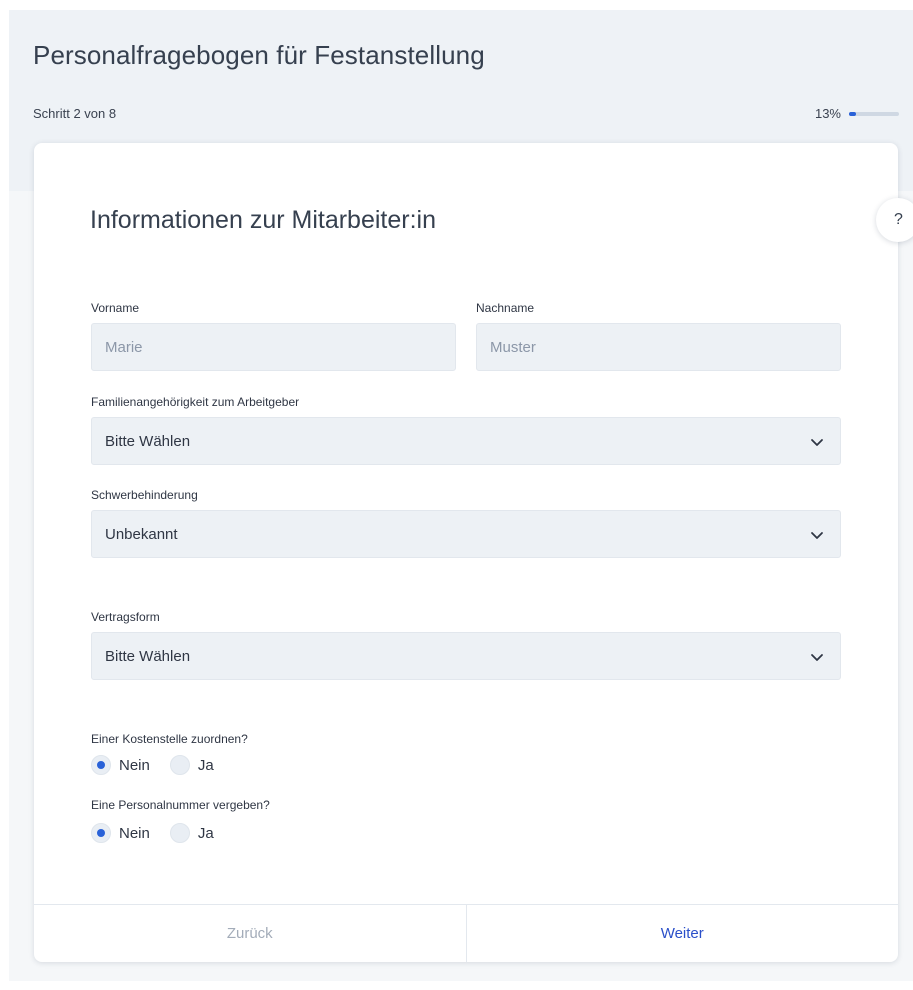 This screenshot has width=913, height=990. I want to click on cost-center-radio-group: Nein Ja, so click(162, 765).